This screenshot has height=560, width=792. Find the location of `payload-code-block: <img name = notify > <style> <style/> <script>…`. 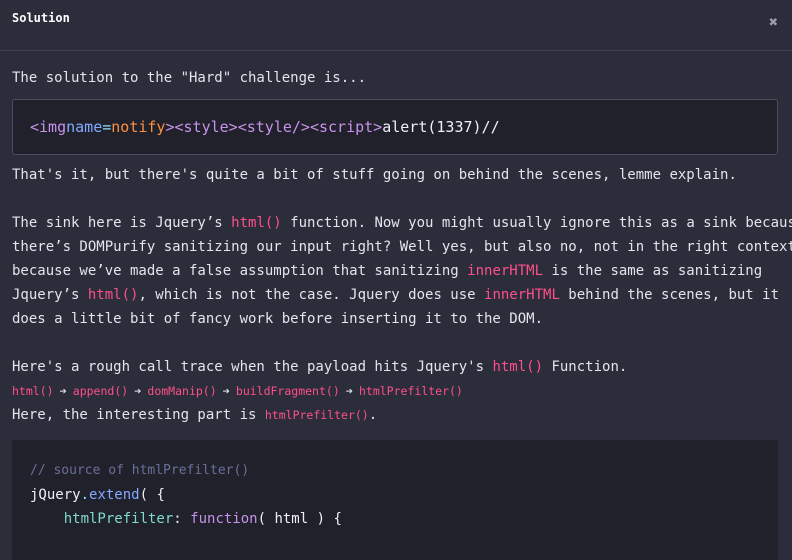

payload-code-block: <img name = notify > <style> <style/> <script>… is located at coordinates (395, 127).